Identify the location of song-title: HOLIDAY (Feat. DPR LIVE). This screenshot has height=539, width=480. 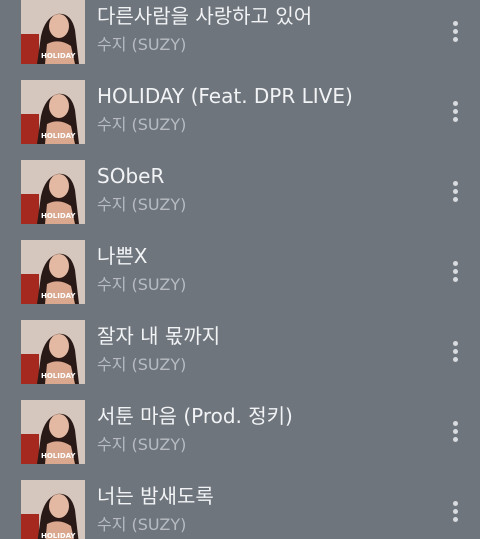
(225, 96).